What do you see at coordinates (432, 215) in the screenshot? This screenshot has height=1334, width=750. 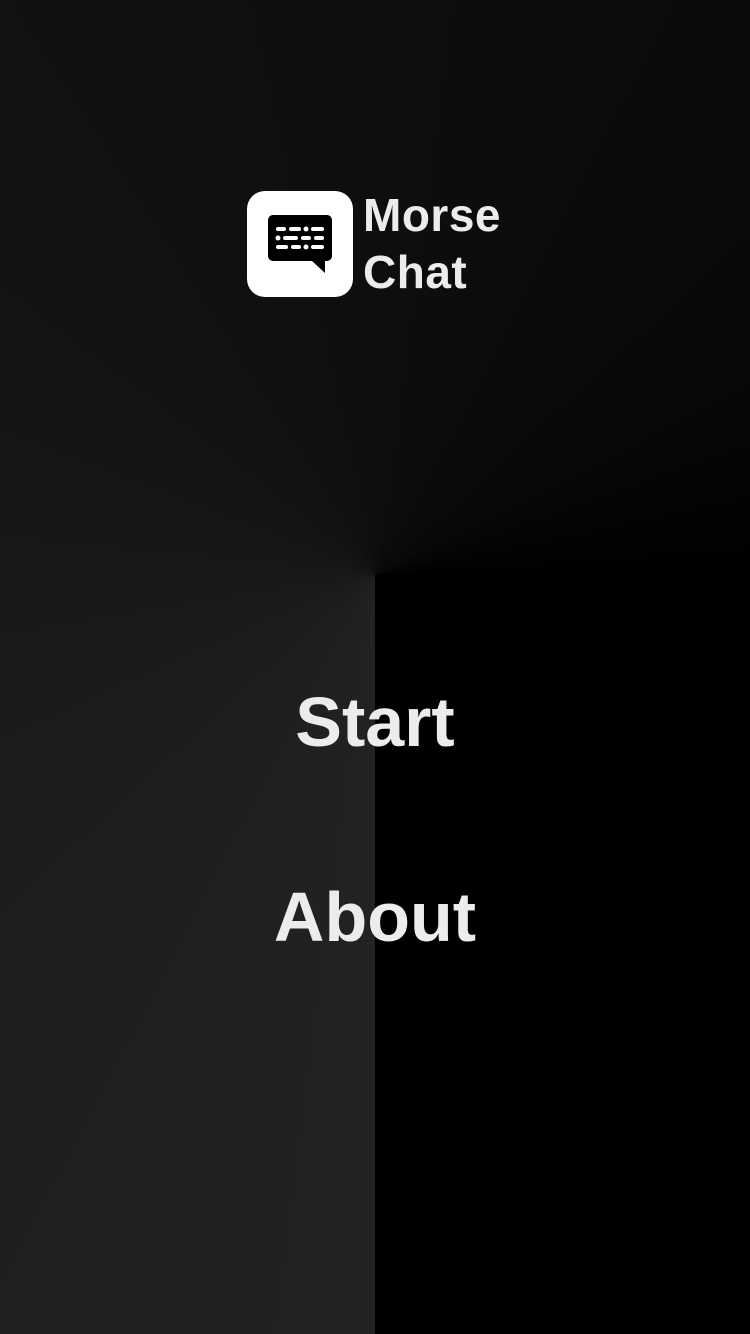 I see `app-title-line1: Morse` at bounding box center [432, 215].